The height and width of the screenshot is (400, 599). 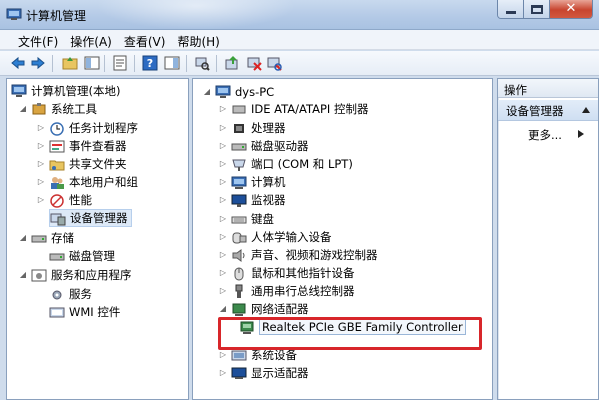 I want to click on services-apps-icon, so click(x=39, y=275).